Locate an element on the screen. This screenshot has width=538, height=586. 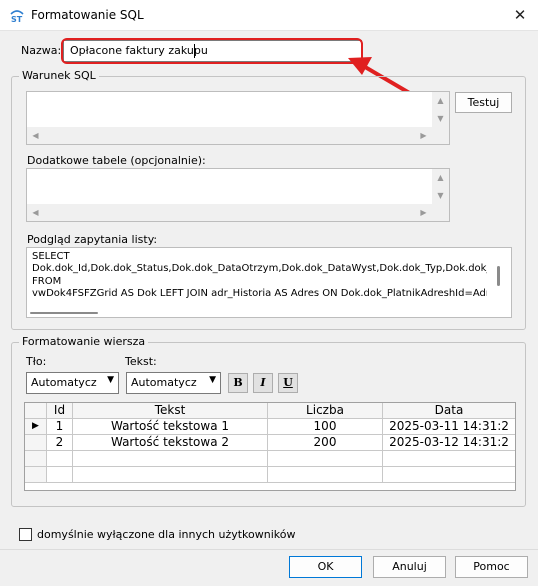
tlo-select-value: Automatyczny is located at coordinates (64, 382).